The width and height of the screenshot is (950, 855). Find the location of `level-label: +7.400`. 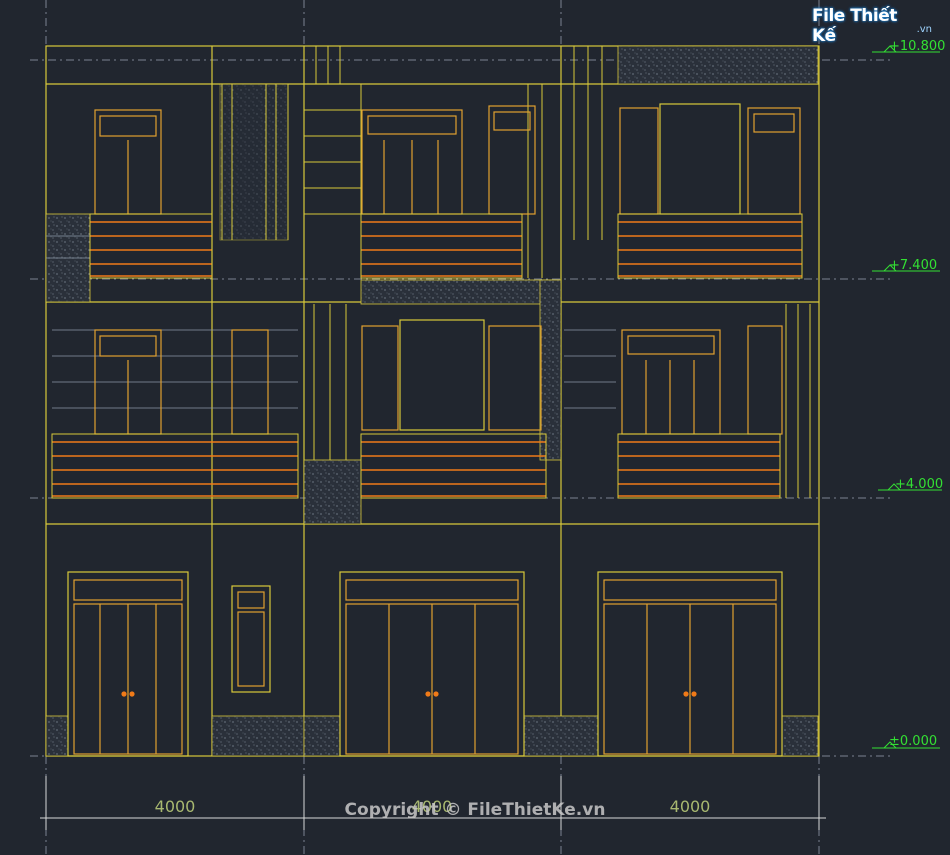

level-label: +7.400 is located at coordinates (913, 265).